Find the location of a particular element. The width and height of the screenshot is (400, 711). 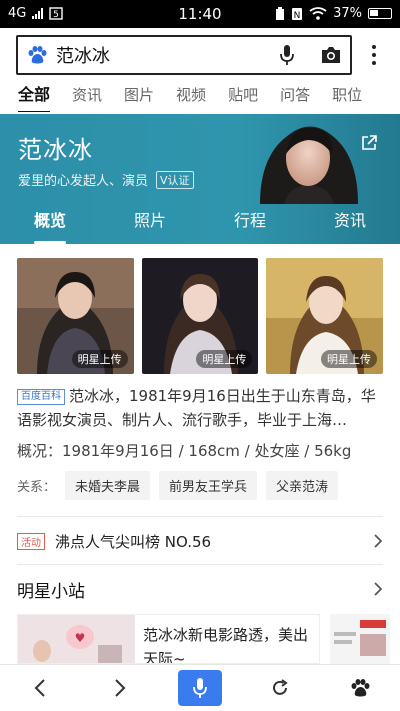

relation-chip: 父亲范涛 is located at coordinates (302, 485).